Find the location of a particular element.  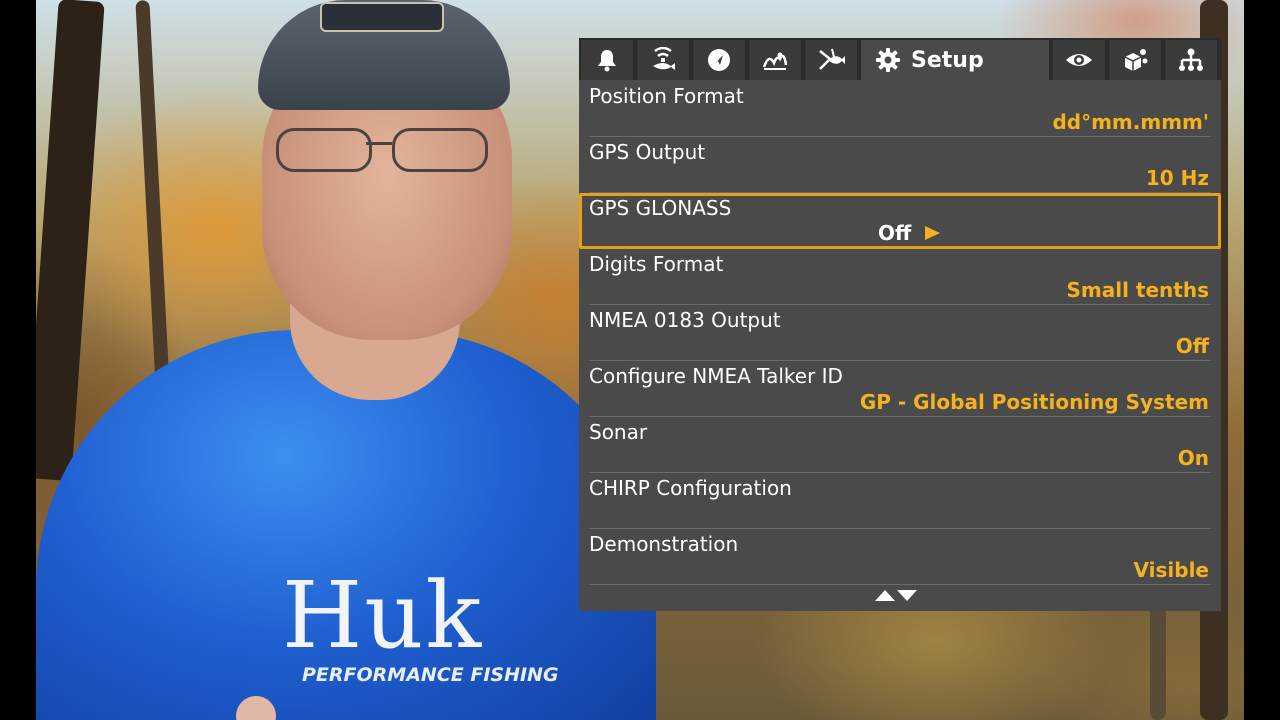

tab-accessories is located at coordinates (1136, 60).